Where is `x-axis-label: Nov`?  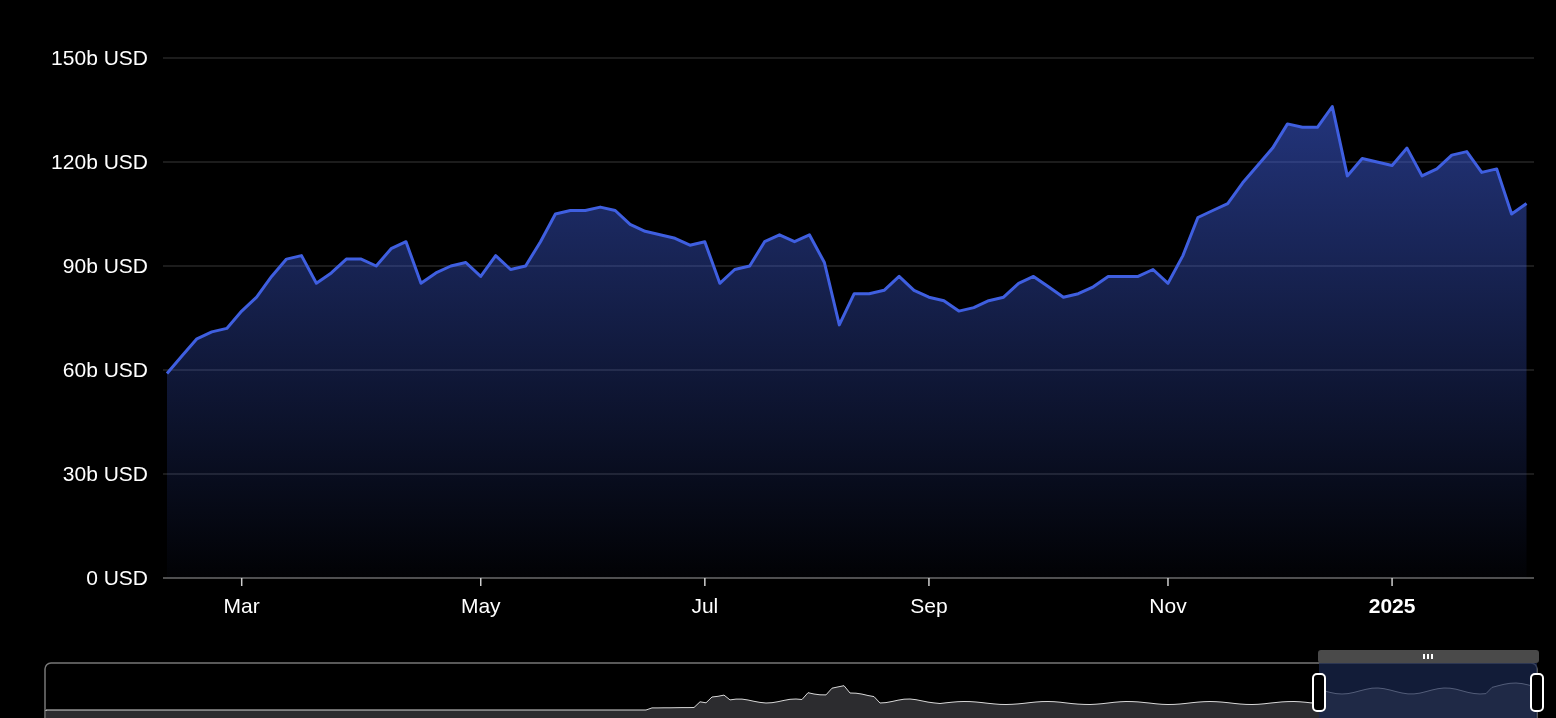
x-axis-label: Nov is located at coordinates (1168, 605).